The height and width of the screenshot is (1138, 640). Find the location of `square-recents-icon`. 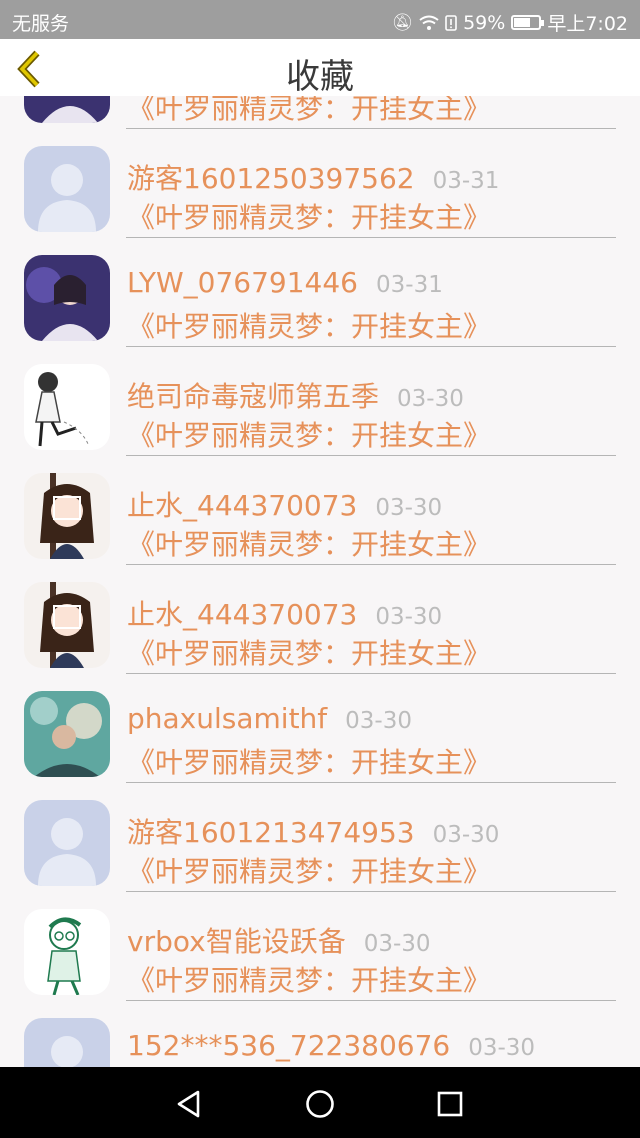

square-recents-icon is located at coordinates (450, 1104).